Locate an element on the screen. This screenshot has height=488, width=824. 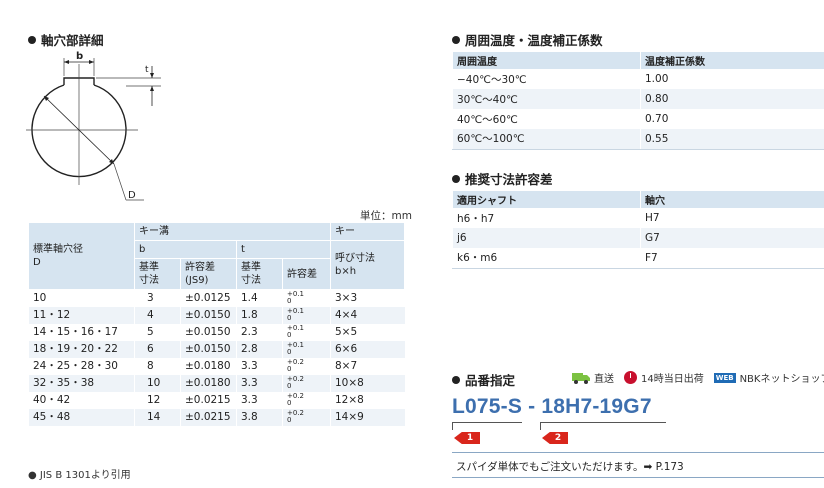
table-row: 18・19・20・22 6 ±0.0150 2.8 +0.1 0 6×6 is located at coordinates (216, 349).